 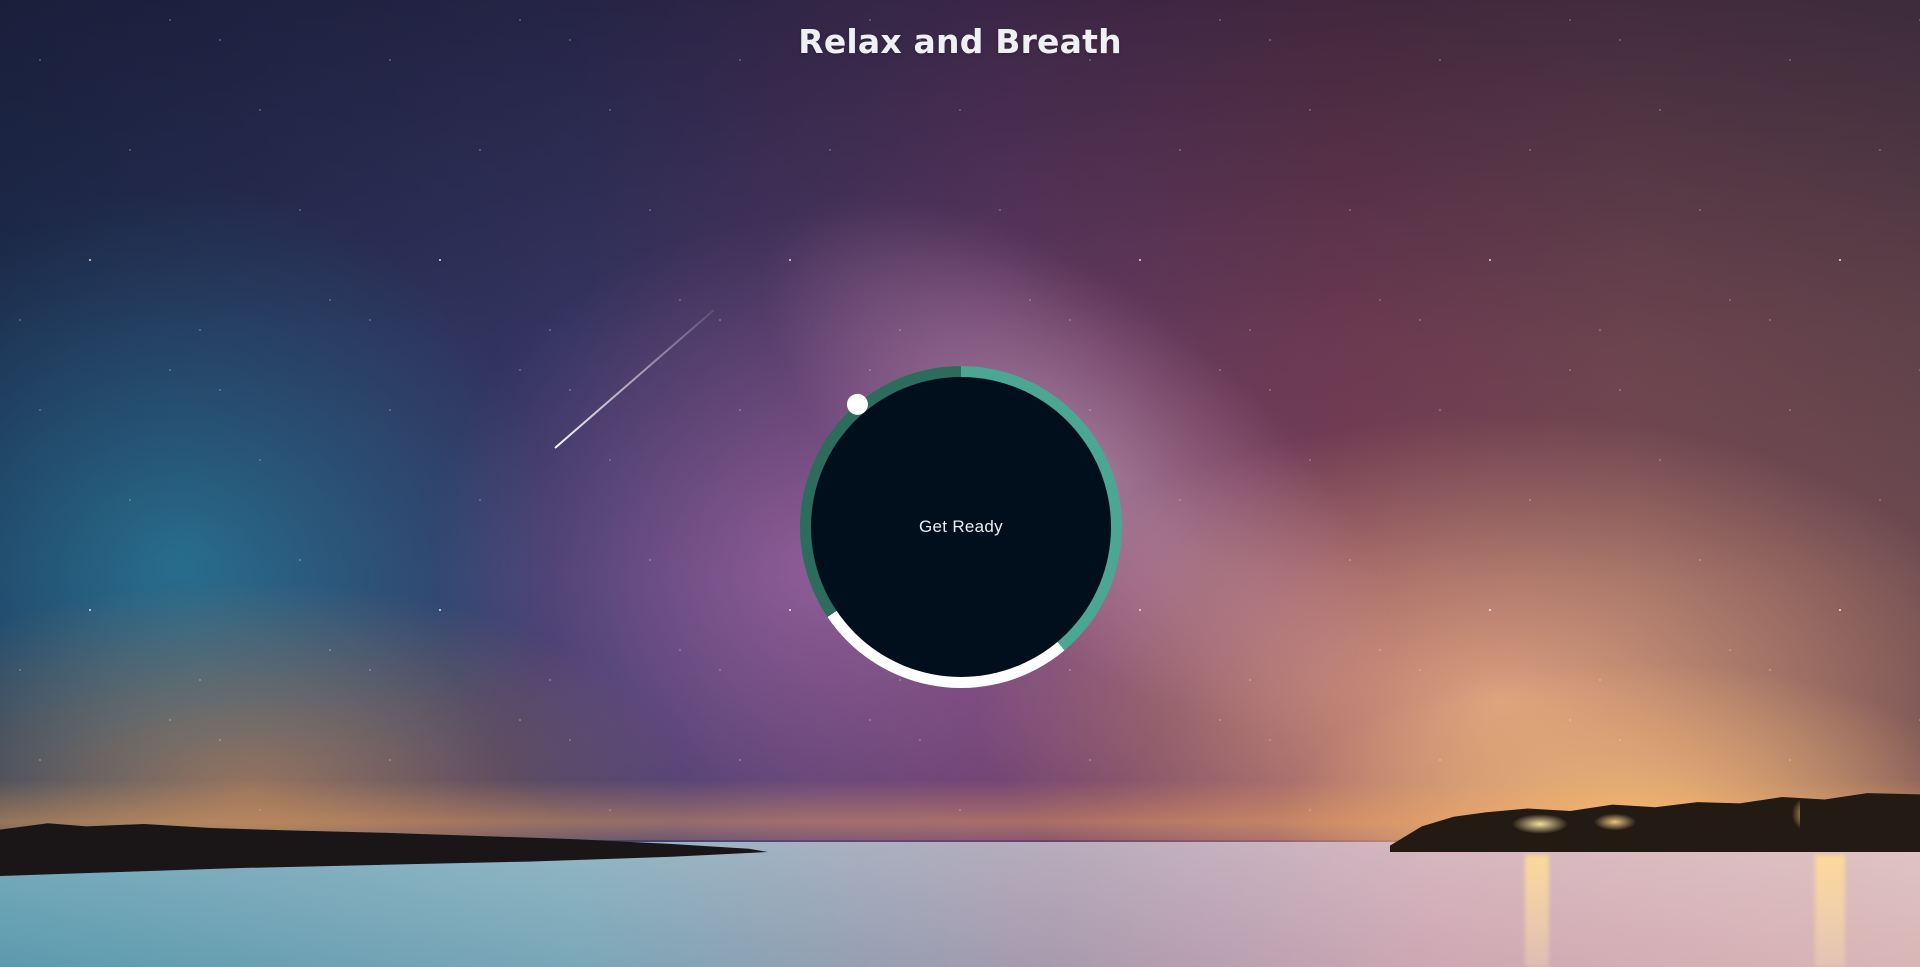 I want to click on background-town-lights, so click(x=1650, y=818).